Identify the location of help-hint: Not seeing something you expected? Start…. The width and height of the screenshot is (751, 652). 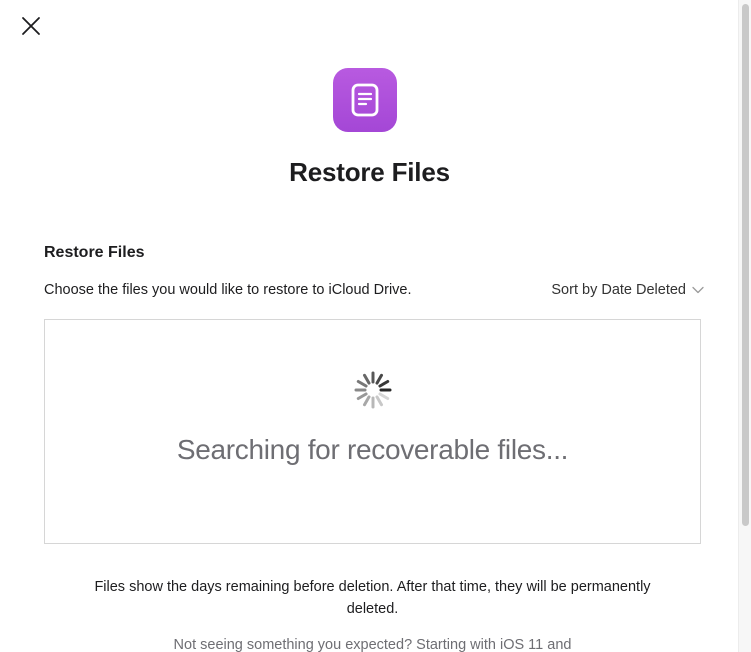
(372, 644).